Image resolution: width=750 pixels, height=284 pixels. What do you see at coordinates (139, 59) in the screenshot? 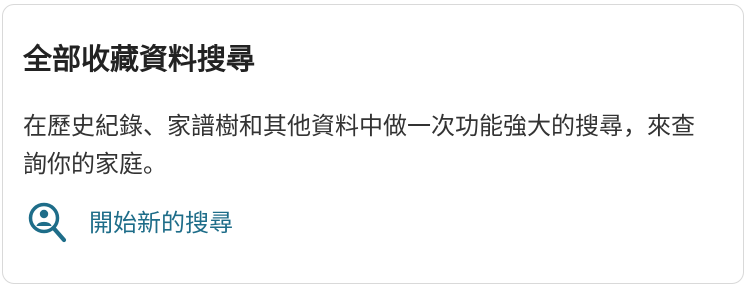
I see `card-title: 全部收藏資料搜尋` at bounding box center [139, 59].